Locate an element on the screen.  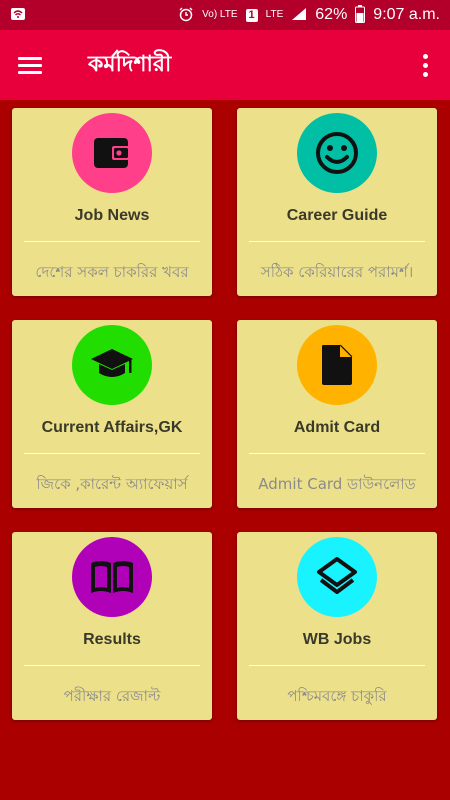
document-icon is located at coordinates (337, 365).